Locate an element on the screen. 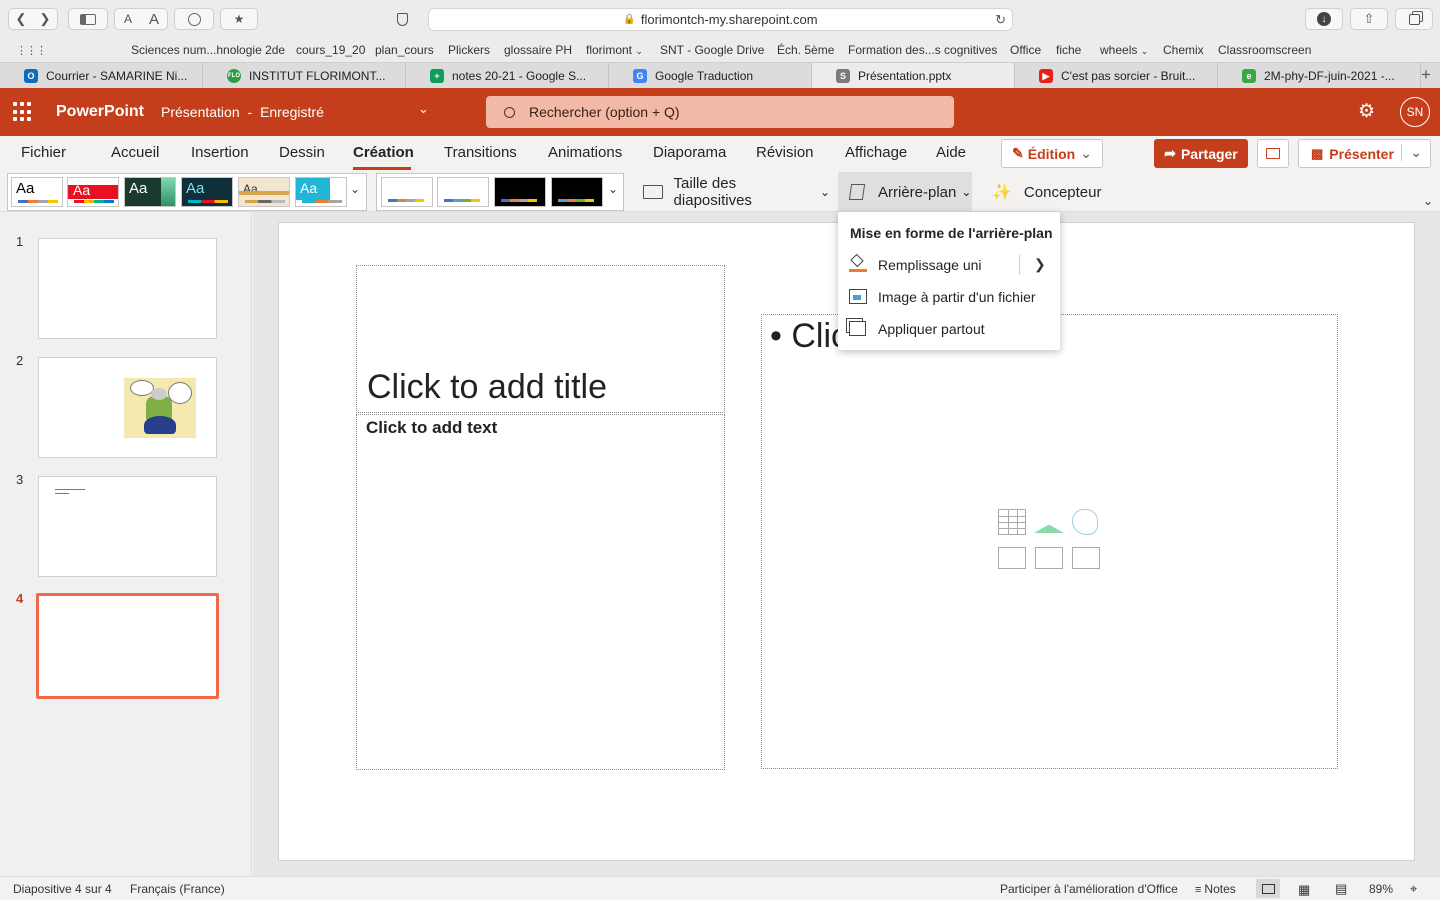 Image resolution: width=1440 pixels, height=900 pixels. themes-more-chevron-icon: ⌄ is located at coordinates (355, 189).